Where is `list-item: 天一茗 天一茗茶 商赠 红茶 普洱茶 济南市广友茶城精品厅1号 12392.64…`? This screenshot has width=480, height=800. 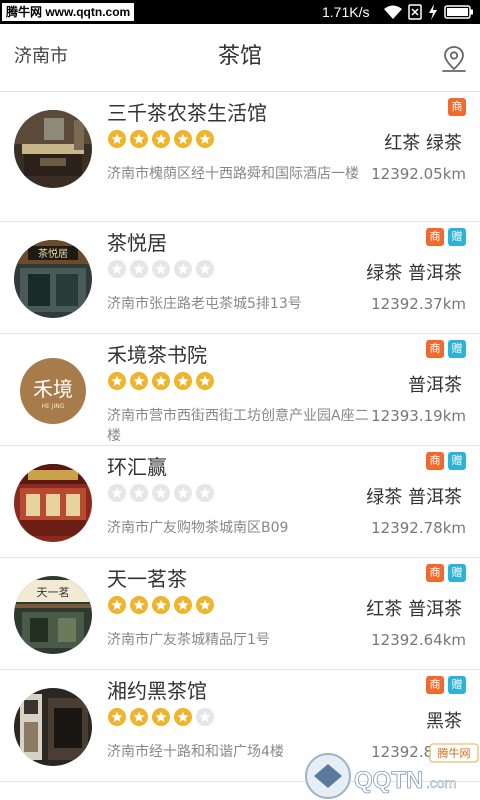
list-item: 天一茗 天一茗茶 商赠 红茶 普洱茶 济南市广友茶城精品厅1号 12392.64… is located at coordinates (240, 614).